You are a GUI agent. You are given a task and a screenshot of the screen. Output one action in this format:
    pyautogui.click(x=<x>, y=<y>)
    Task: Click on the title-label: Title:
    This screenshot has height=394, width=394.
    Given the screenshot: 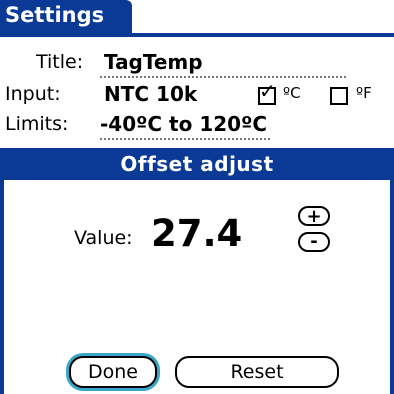 What is the action you would take?
    pyautogui.click(x=60, y=62)
    